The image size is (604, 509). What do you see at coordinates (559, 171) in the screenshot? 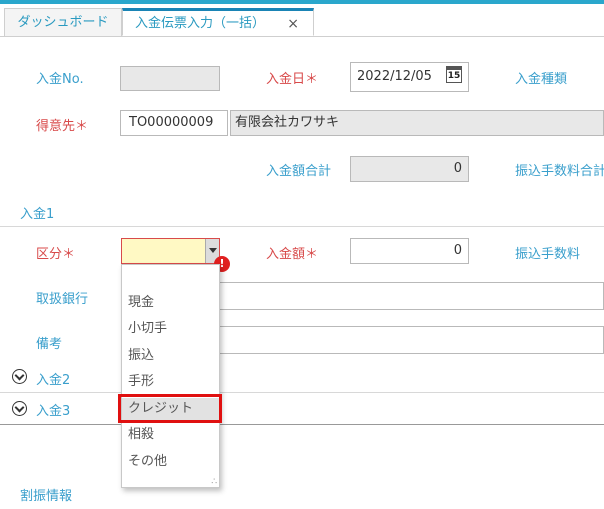
I see `transfer-fee-total-label: 振込手数料合計` at bounding box center [559, 171].